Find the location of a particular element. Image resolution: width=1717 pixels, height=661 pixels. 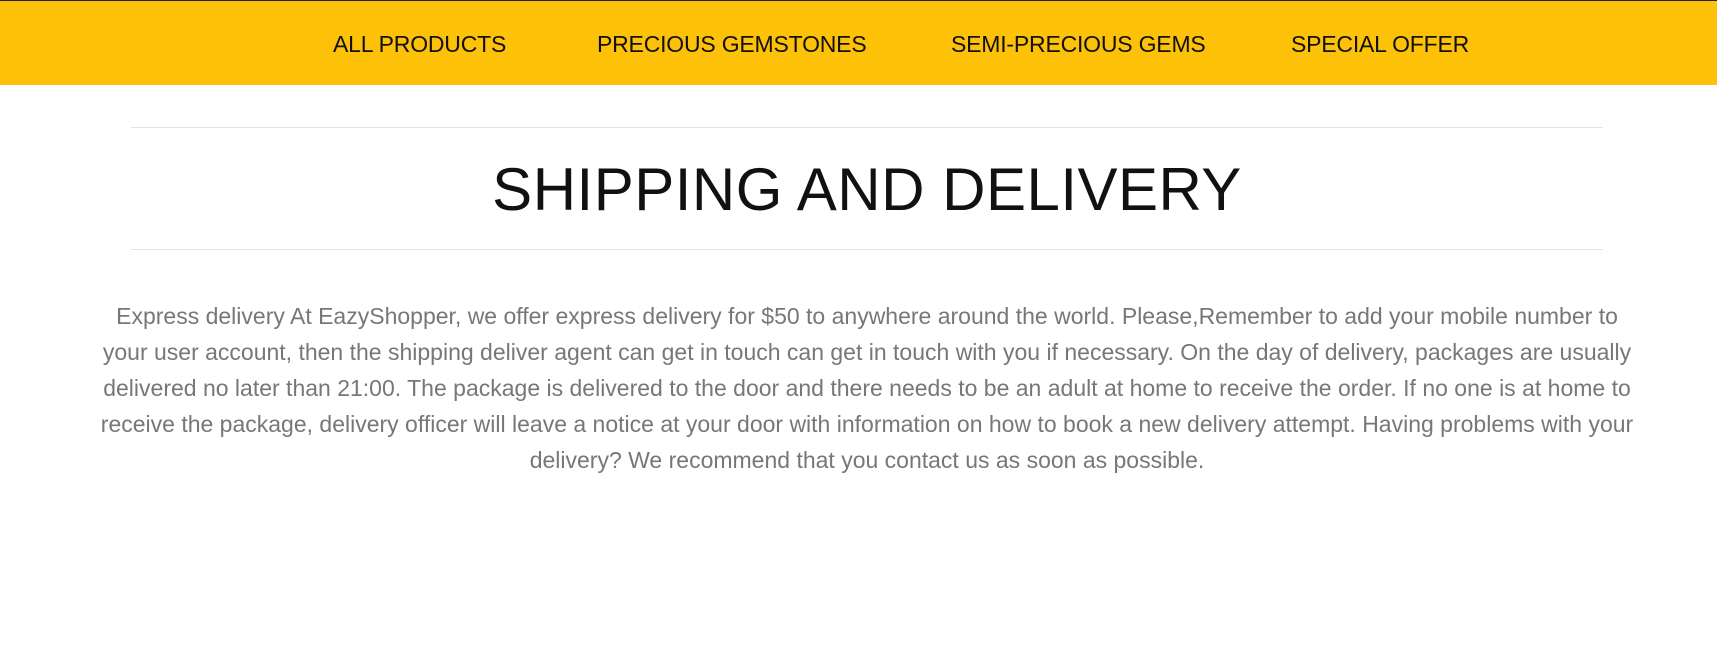

page-title: SHIPPING AND DELIVERY is located at coordinates (867, 189).